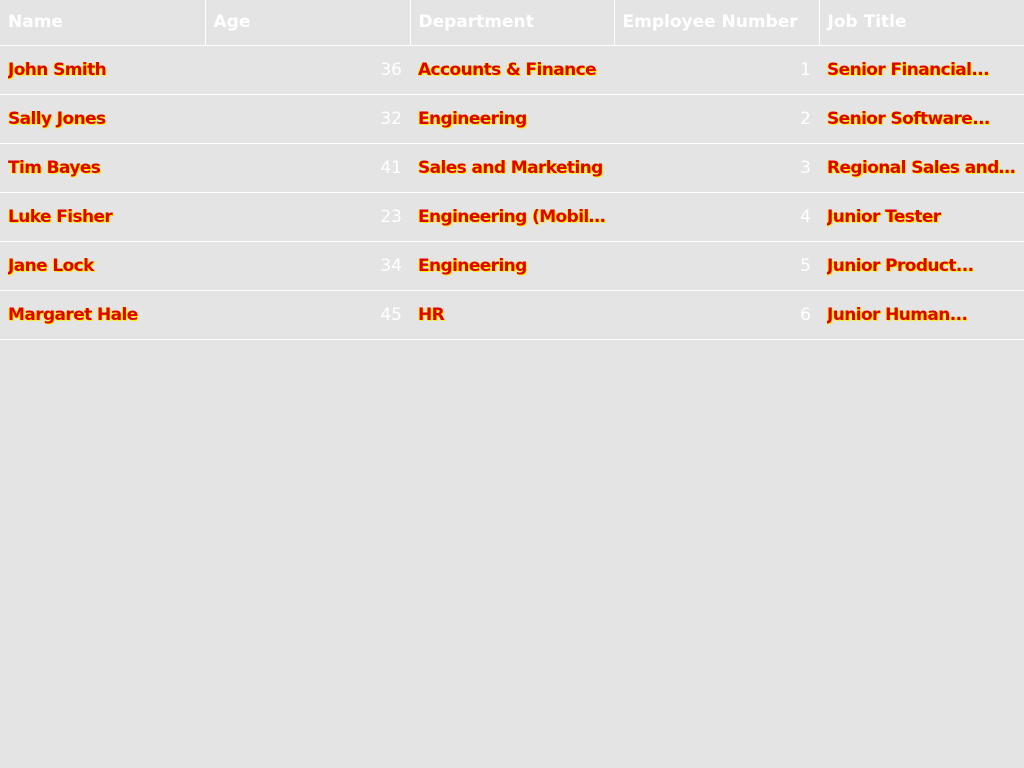  Describe the element at coordinates (307, 315) in the screenshot. I see `age-cell: 45` at that location.